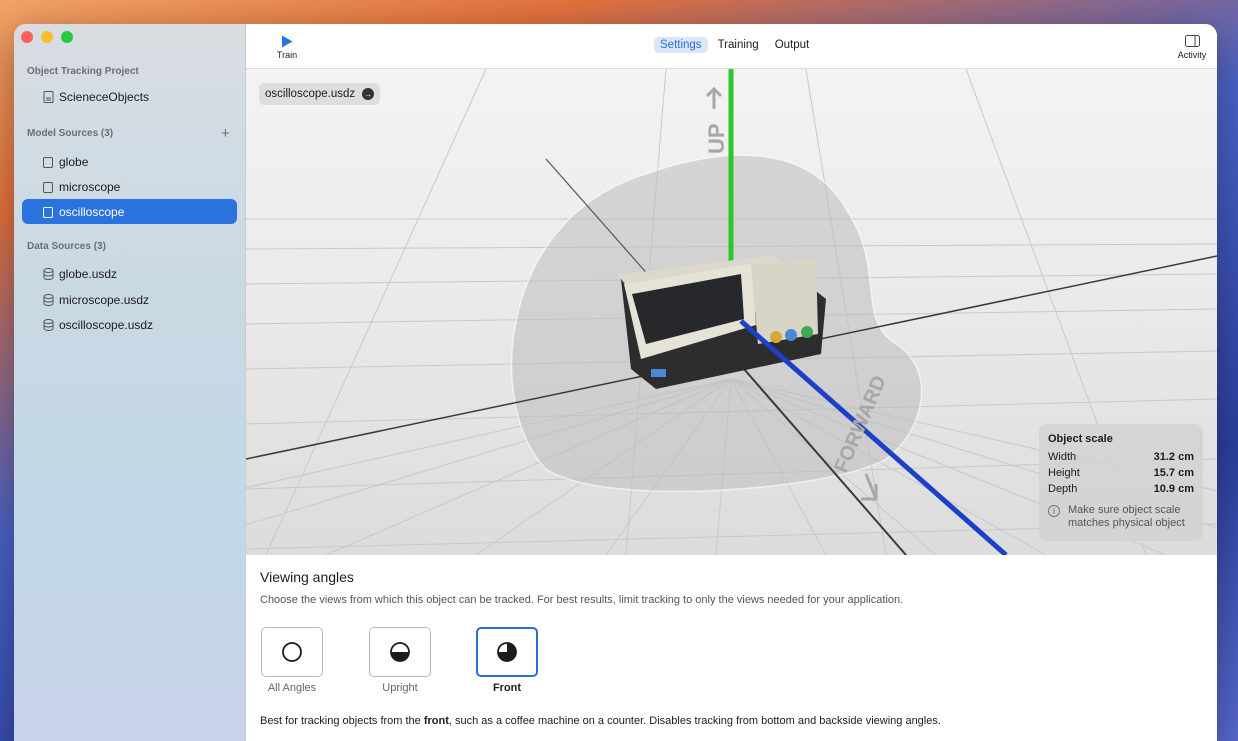 The width and height of the screenshot is (1238, 741). Describe the element at coordinates (48, 96) in the screenshot. I see `document-icon` at that location.